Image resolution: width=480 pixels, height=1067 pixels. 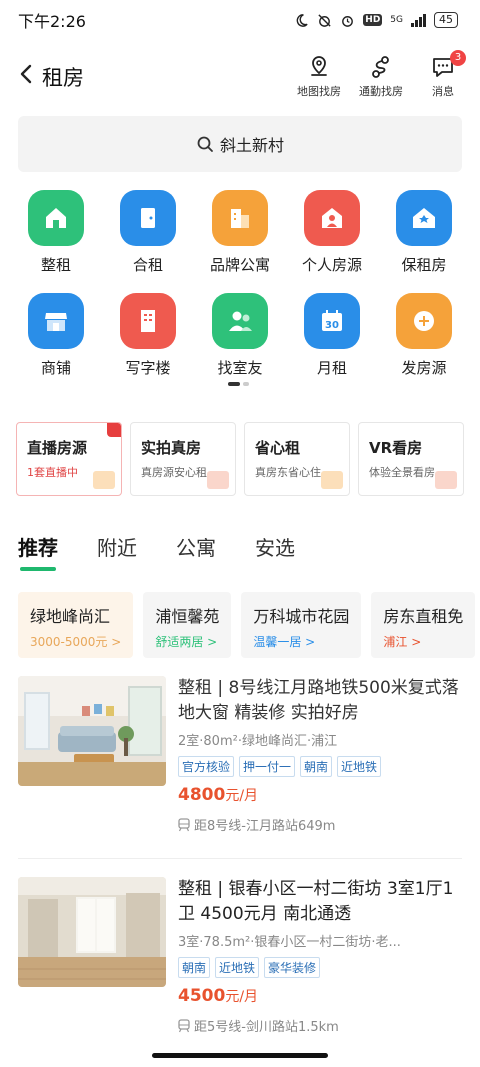 What do you see at coordinates (424, 218) in the screenshot?
I see `shield-home-icon` at bounding box center [424, 218].